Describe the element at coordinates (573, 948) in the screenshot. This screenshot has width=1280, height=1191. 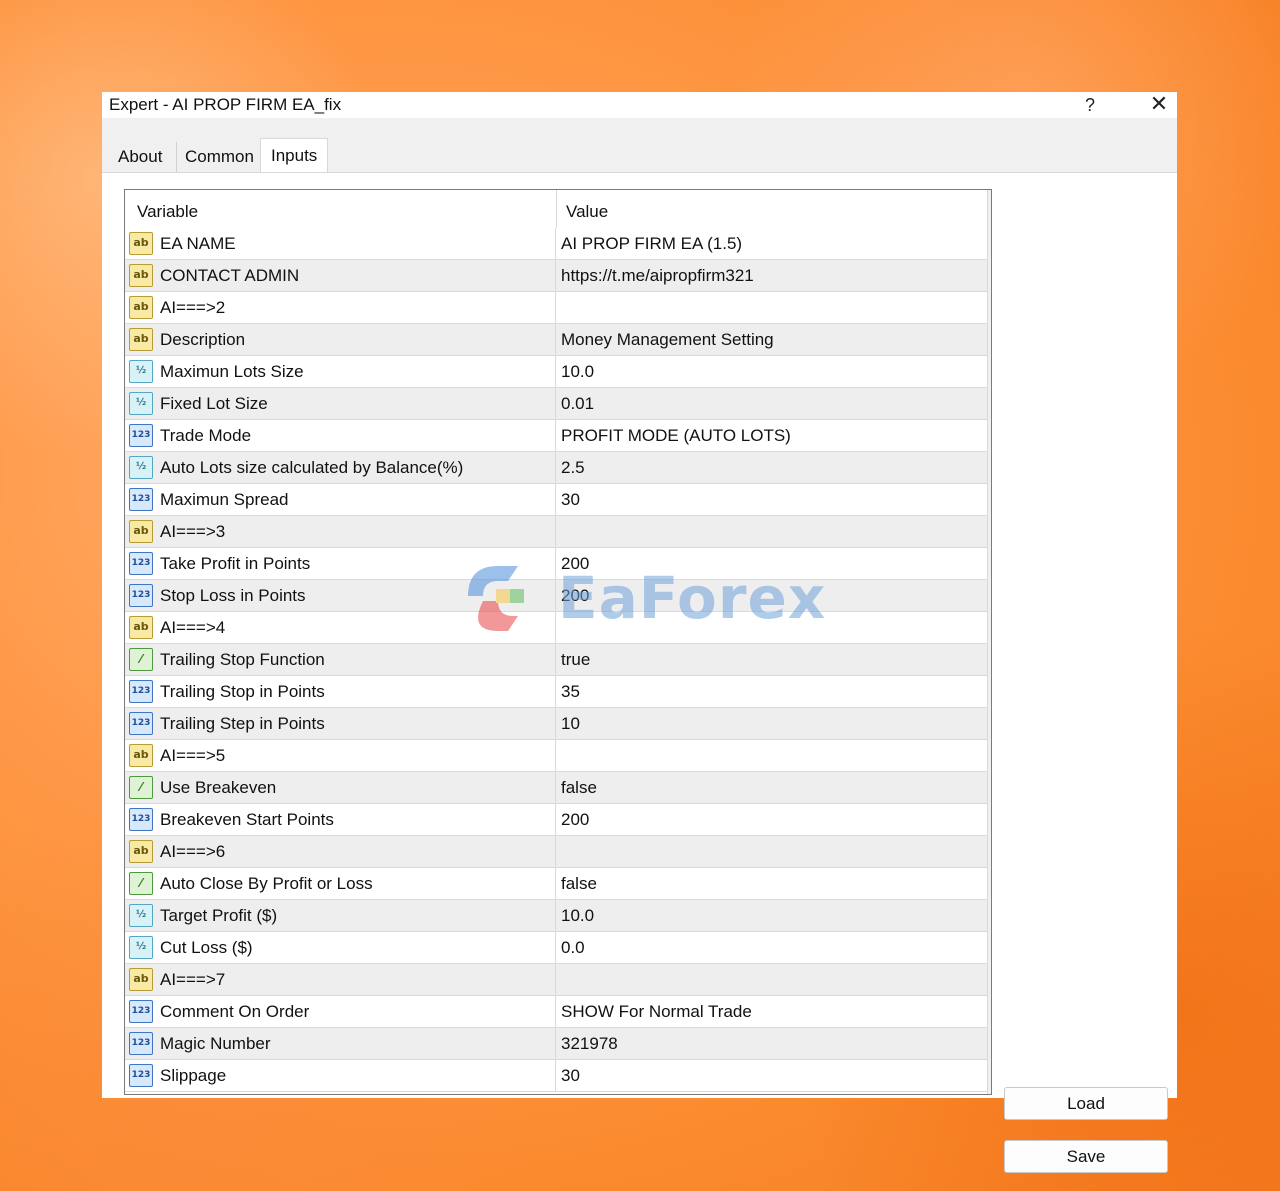
I see `variable-value: 0.0` at that location.